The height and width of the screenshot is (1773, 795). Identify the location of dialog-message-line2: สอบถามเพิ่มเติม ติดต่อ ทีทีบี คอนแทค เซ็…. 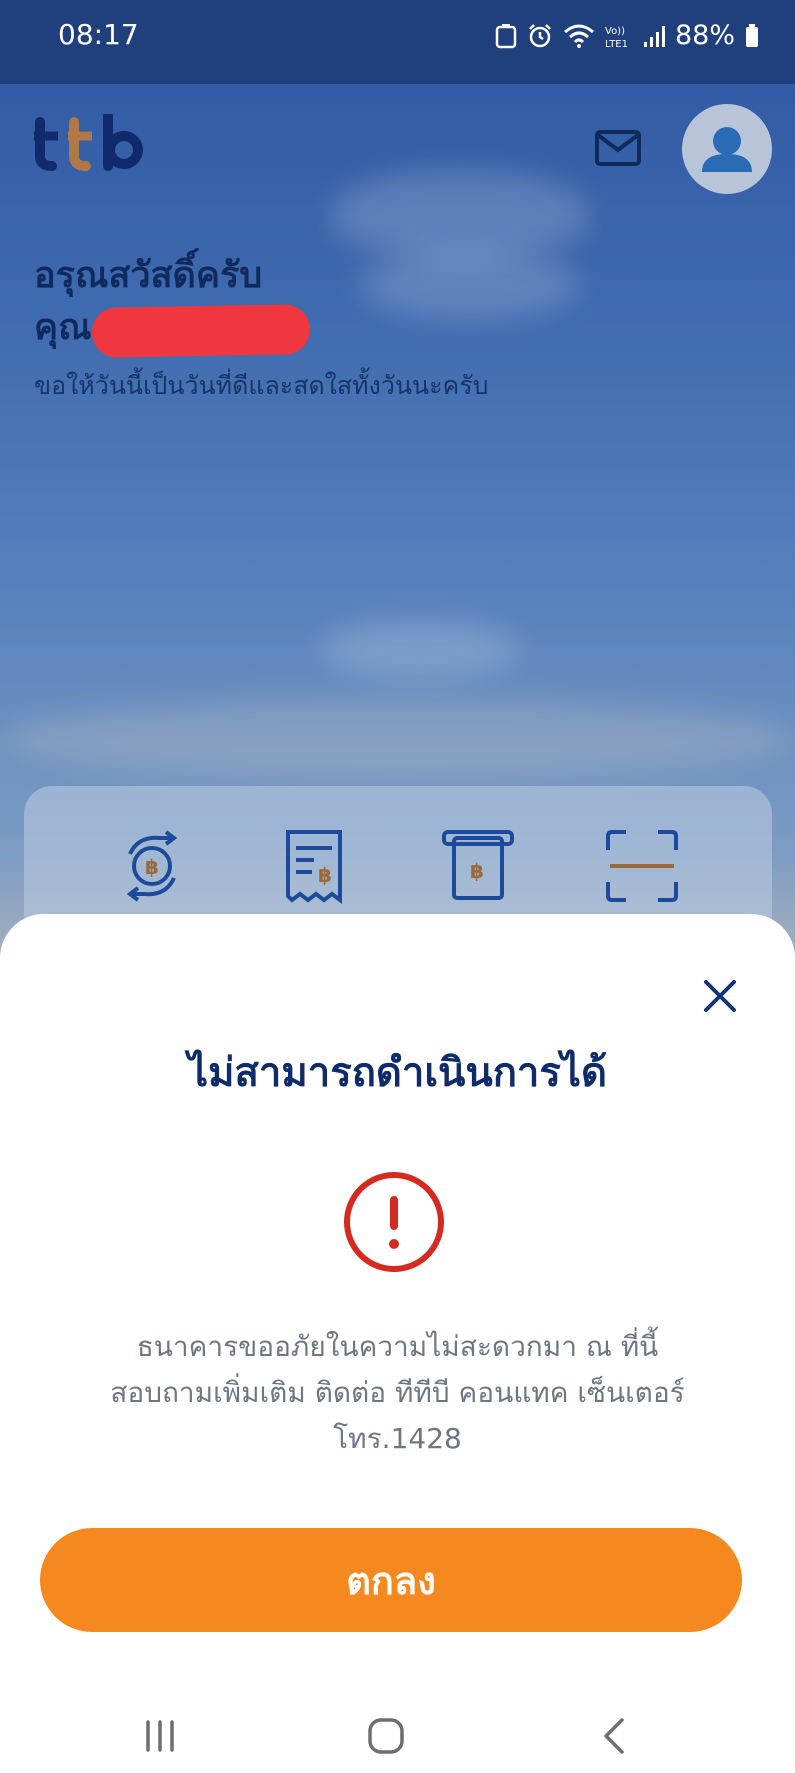
(397, 1392).